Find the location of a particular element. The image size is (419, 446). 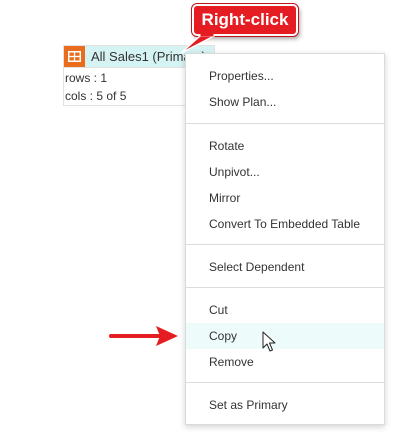

menu-item-convert-embedded: Convert To Embedded Table is located at coordinates (285, 224).